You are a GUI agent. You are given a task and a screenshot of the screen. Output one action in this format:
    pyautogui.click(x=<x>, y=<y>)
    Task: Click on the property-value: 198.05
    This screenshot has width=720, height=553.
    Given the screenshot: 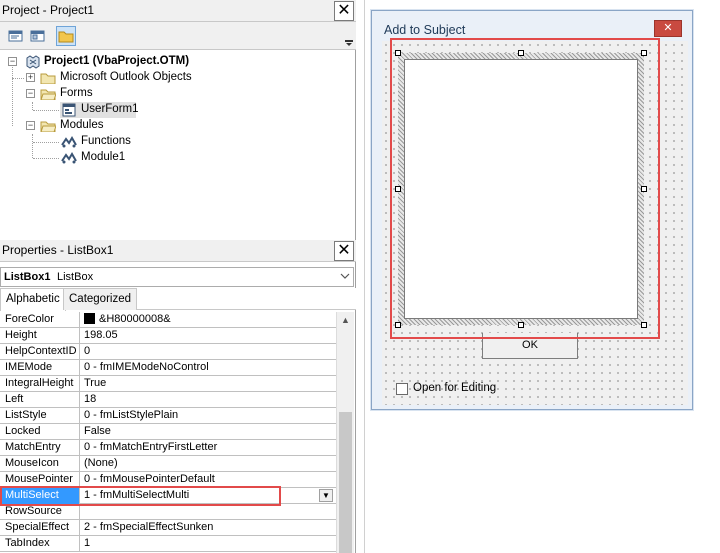 What is the action you would take?
    pyautogui.click(x=208, y=336)
    